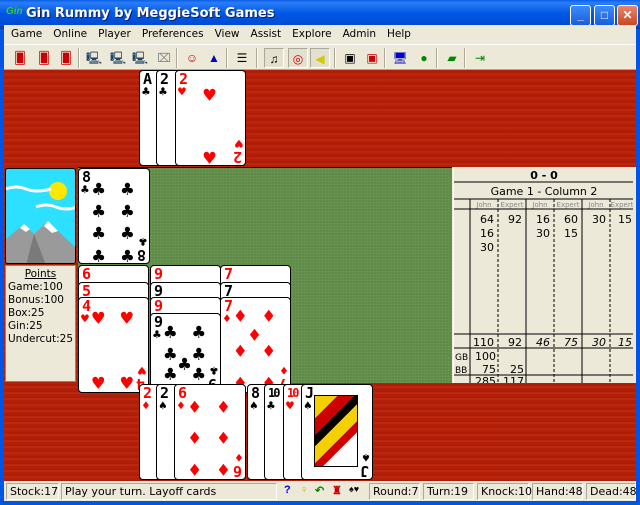  Describe the element at coordinates (114, 216) in the screenshot. I see `card-8-clubs: 8 ♣ ♣ ♣ ♣ ♣ ♣ ♣ ♣ ♣ 8 ♣` at that location.